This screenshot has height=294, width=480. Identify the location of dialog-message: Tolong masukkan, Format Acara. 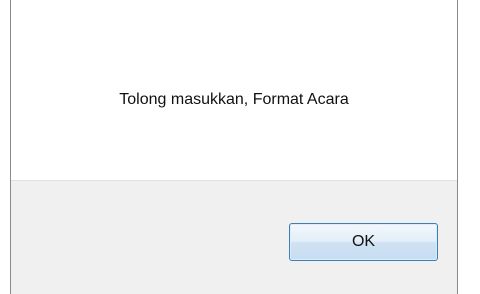
(234, 99).